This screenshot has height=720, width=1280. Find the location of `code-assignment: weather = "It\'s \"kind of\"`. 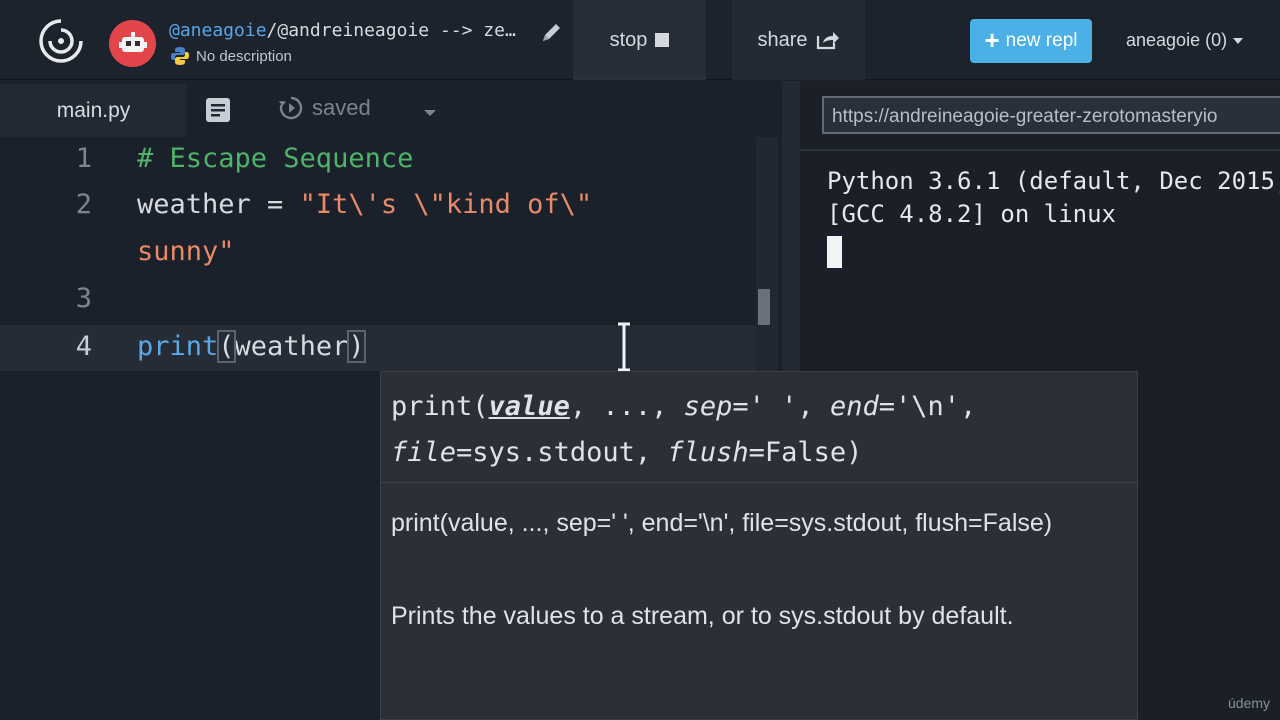

code-assignment: weather = "It\'s \"kind of\" is located at coordinates (364, 204).